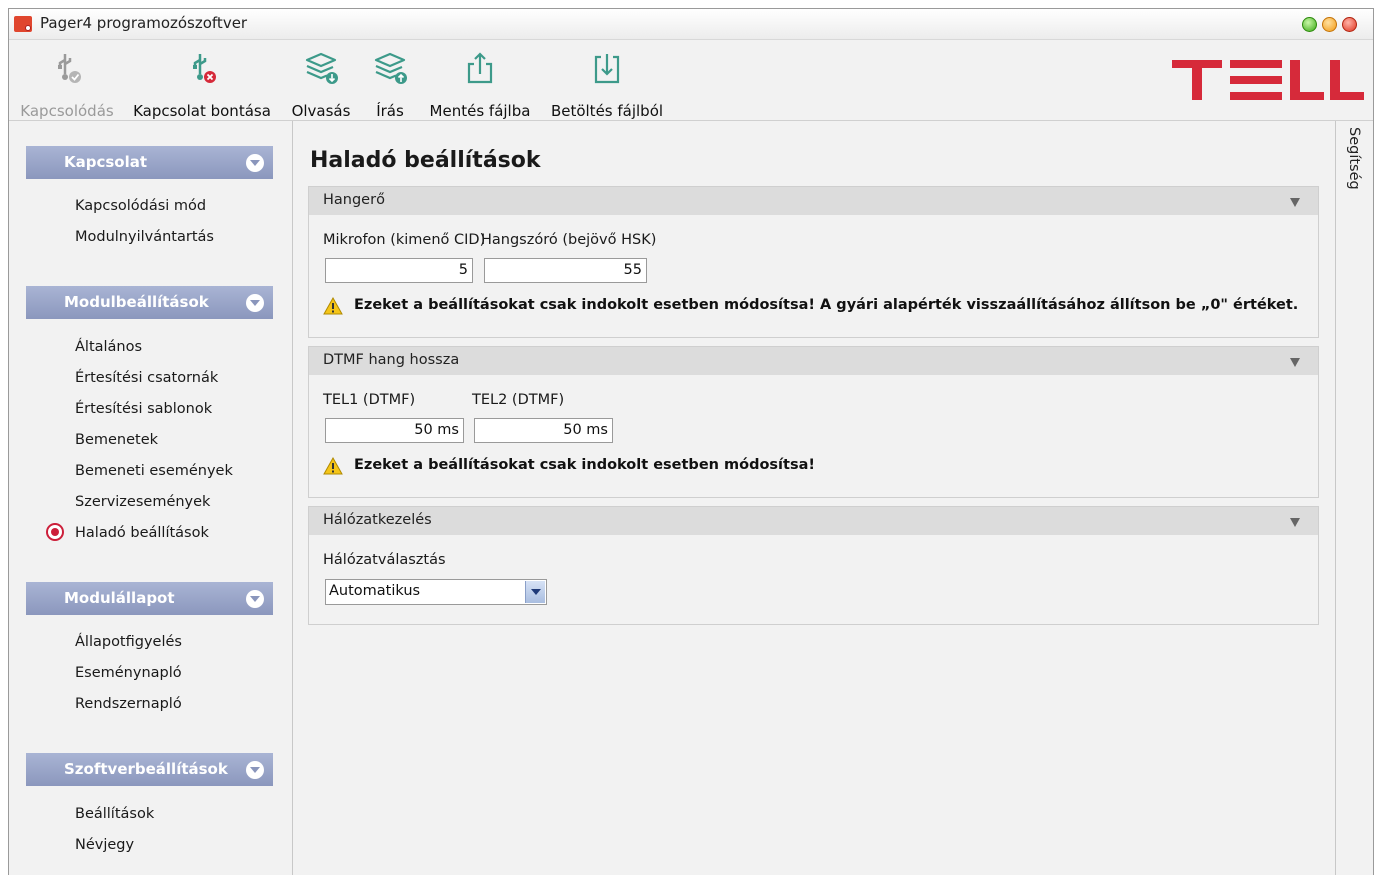 Image resolution: width=1381 pixels, height=875 pixels. I want to click on speaker-volume-label: Hangszóró (bejövő HSK), so click(569, 240).